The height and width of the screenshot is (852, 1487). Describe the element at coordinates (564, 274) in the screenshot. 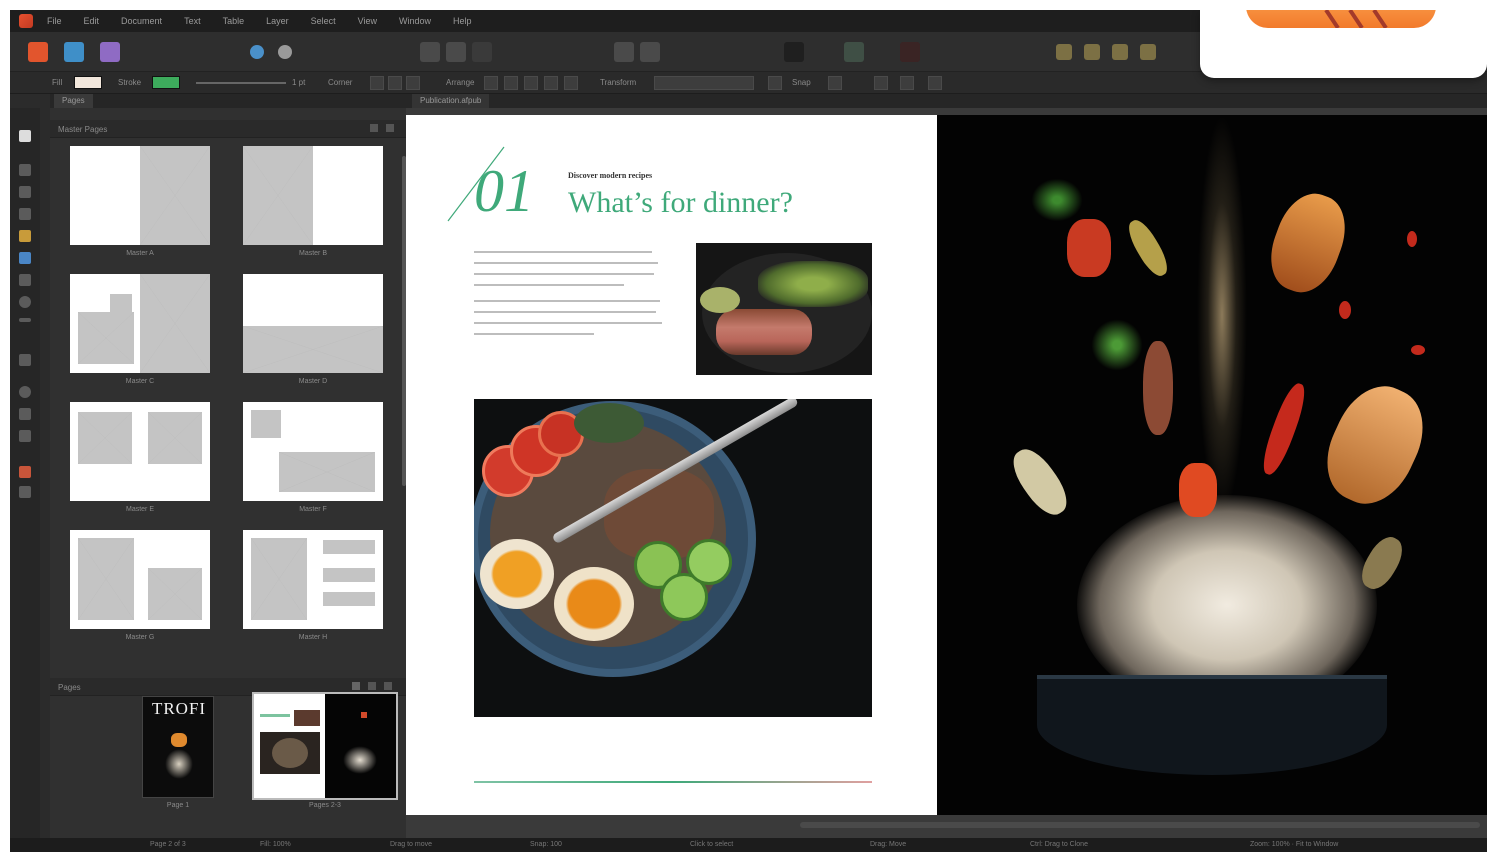

I see `text-line` at that location.